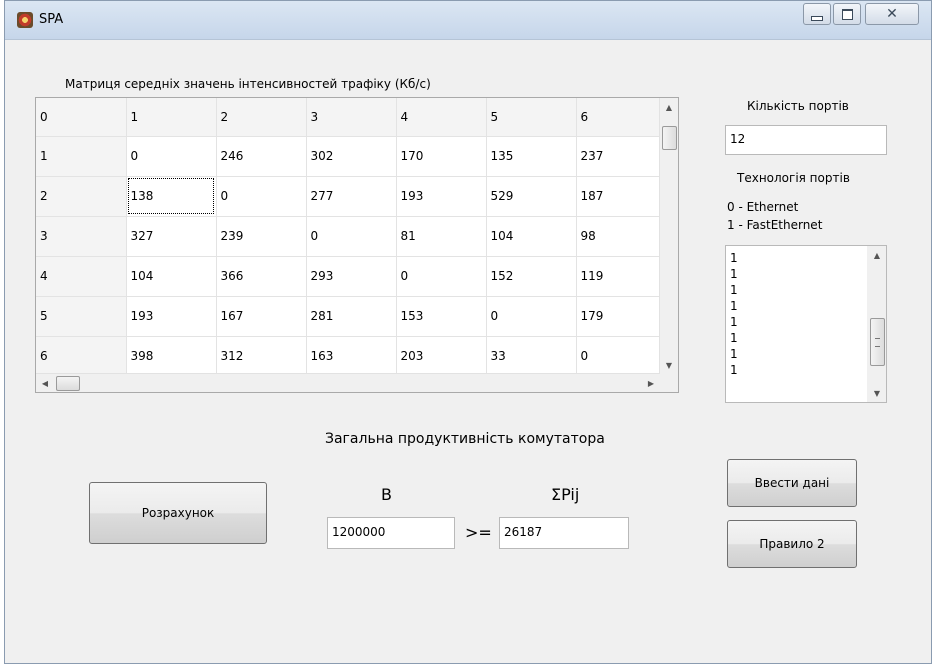 This screenshot has width=938, height=670. Describe the element at coordinates (531, 356) in the screenshot. I see `matrix-cell: 33` at that location.